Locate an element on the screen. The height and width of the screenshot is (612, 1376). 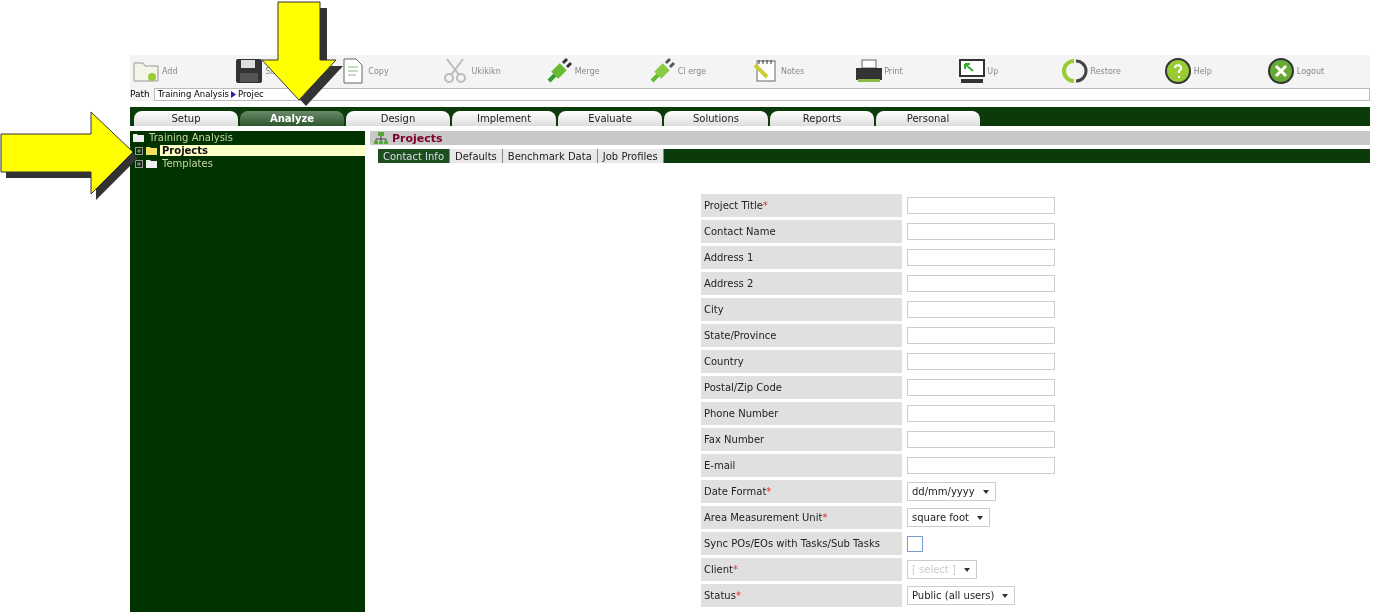
nav-tab: Implement is located at coordinates (504, 118).